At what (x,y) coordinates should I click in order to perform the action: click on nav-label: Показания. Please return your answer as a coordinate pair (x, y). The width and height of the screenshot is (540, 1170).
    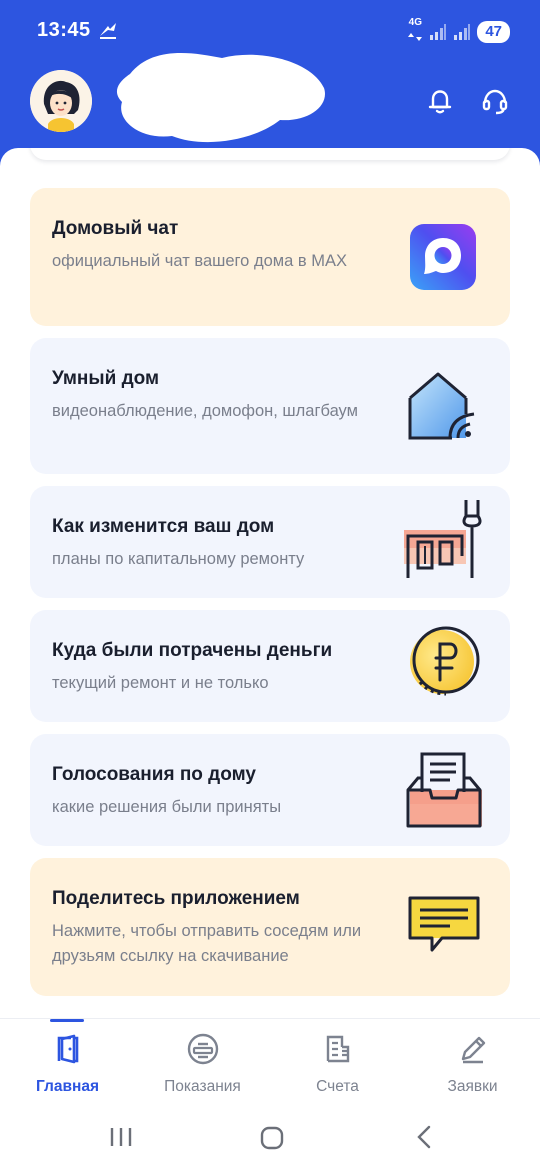
    Looking at the image, I should click on (202, 1086).